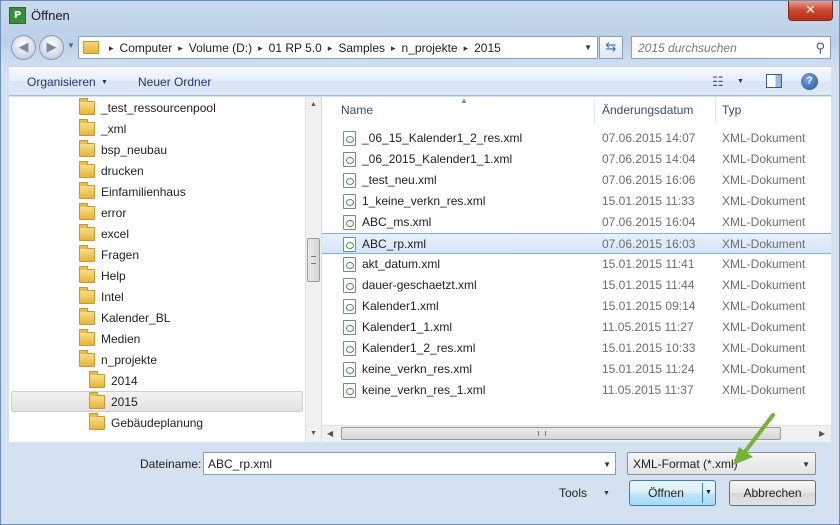 This screenshot has width=840, height=525. I want to click on column-date: Änderungsdatum, so click(647, 110).